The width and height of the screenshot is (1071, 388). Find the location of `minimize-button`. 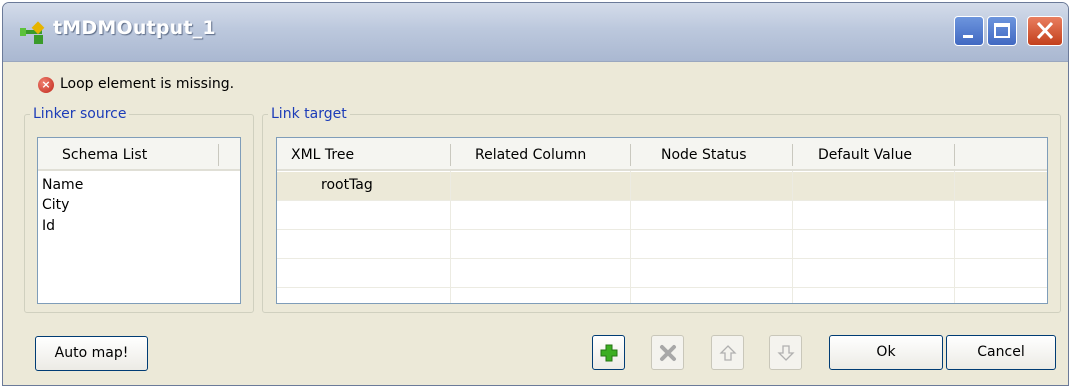

minimize-button is located at coordinates (969, 31).